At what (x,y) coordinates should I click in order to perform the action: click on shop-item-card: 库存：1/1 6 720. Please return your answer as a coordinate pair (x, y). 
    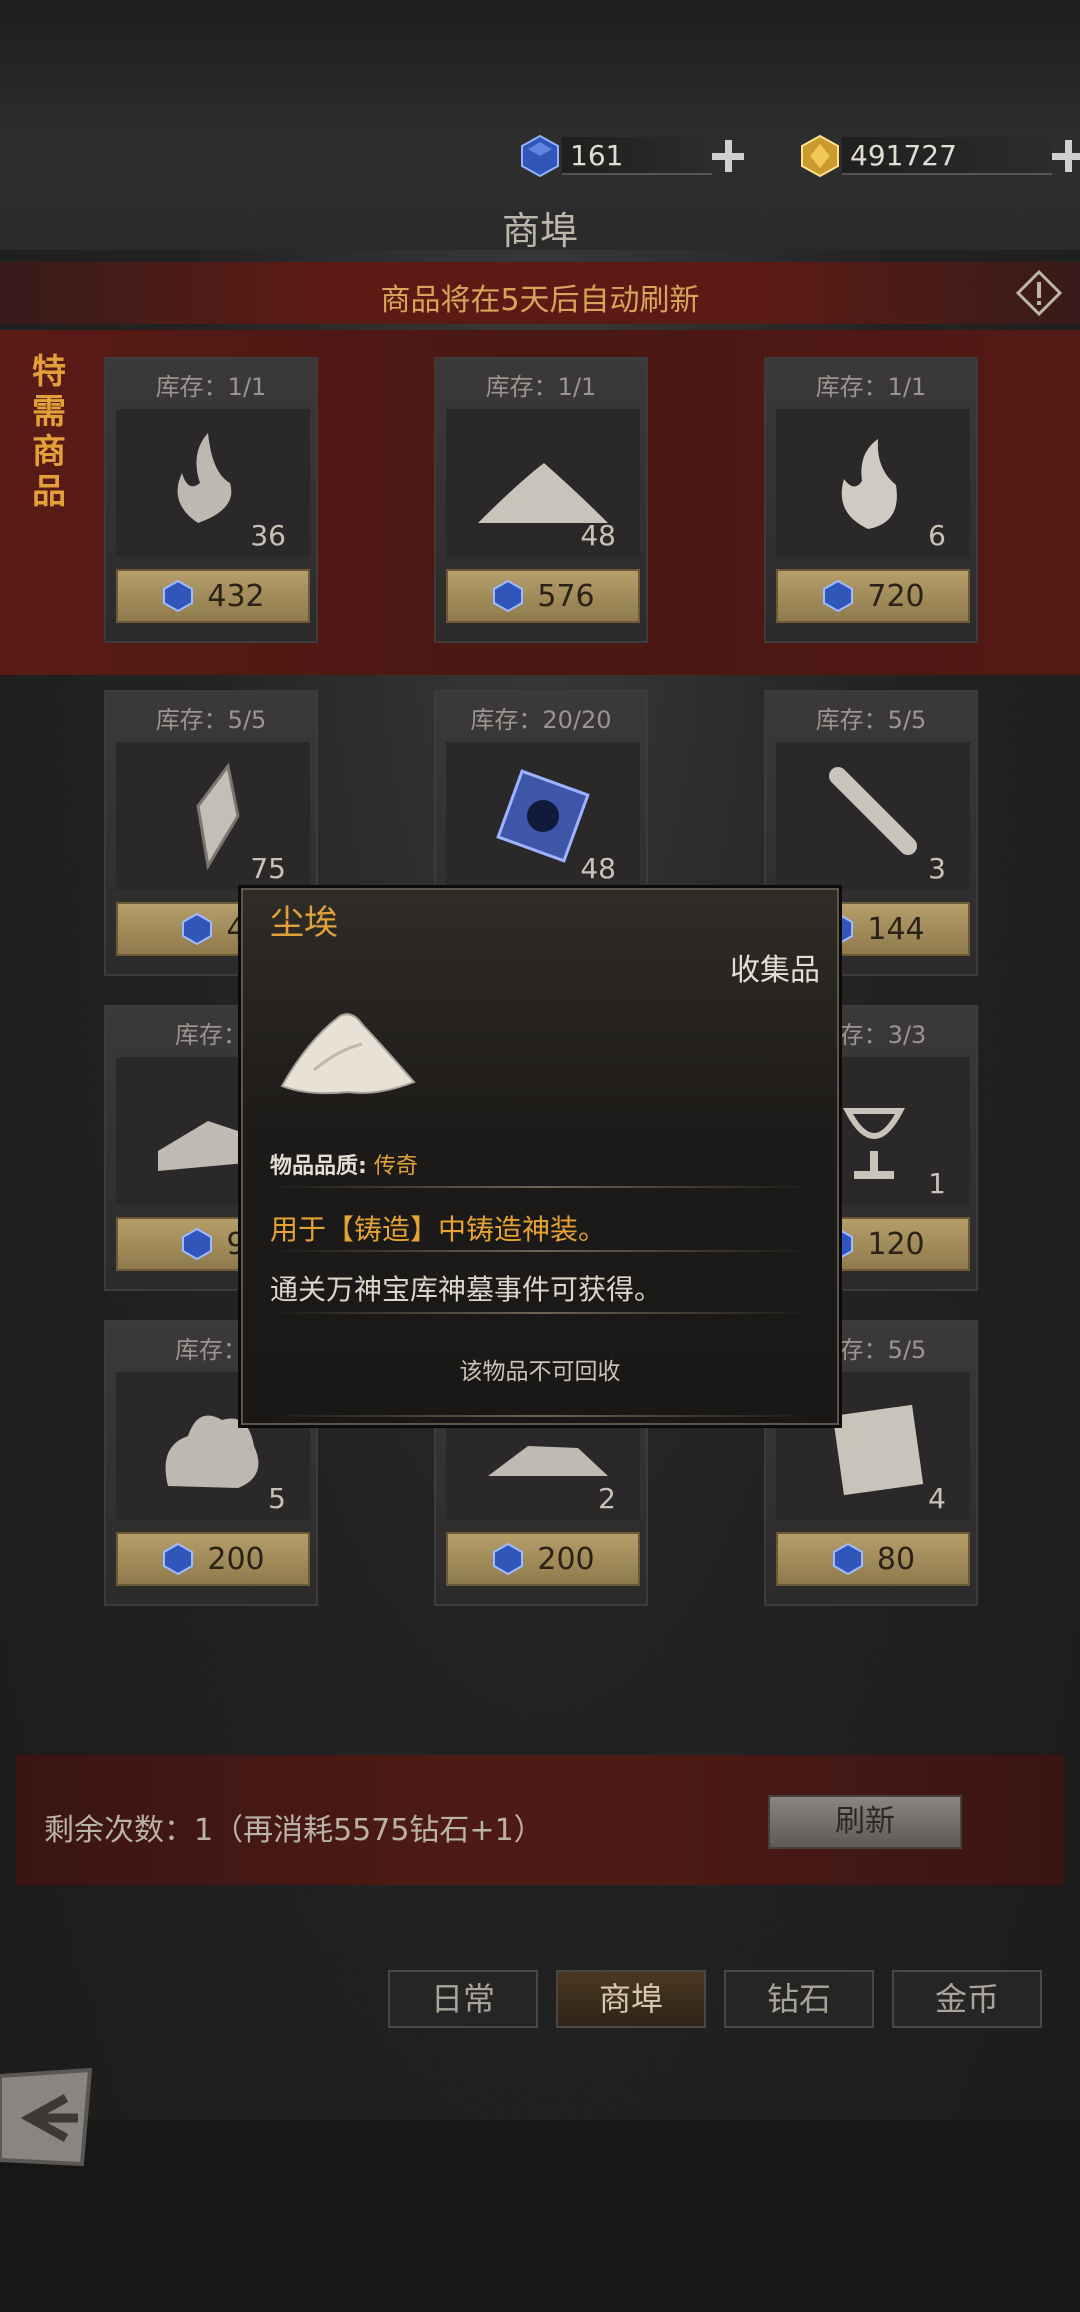
    Looking at the image, I should click on (871, 500).